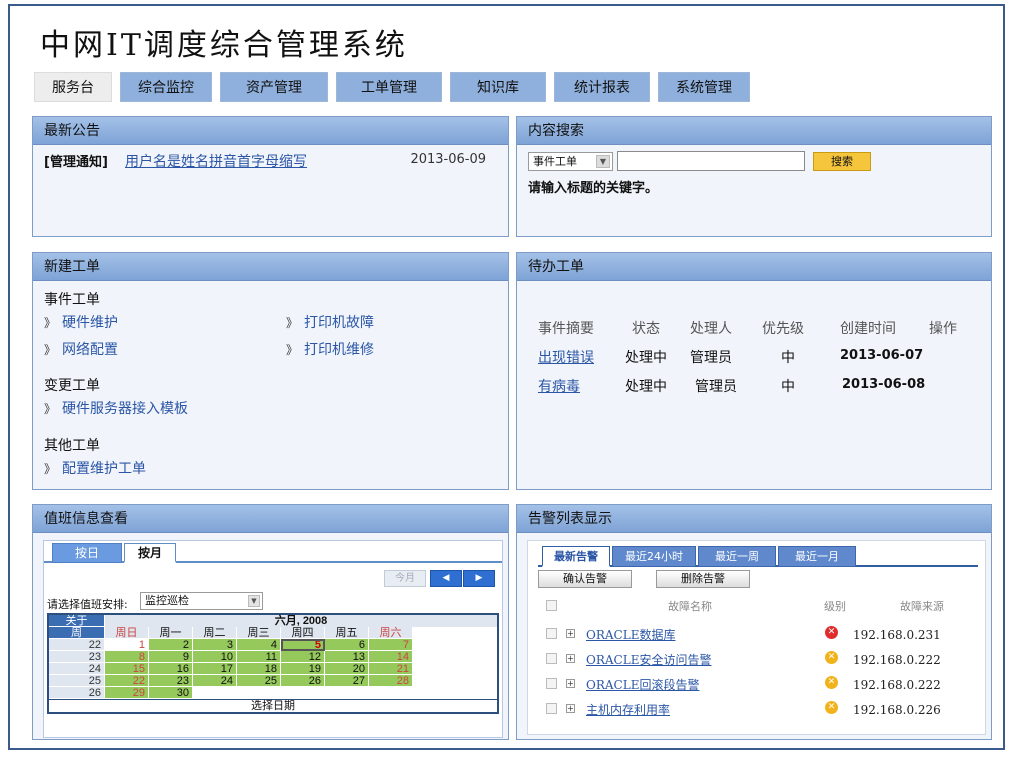 The image size is (1013, 763). Describe the element at coordinates (646, 358) in the screenshot. I see `todo-row-1-status: 处理中` at that location.